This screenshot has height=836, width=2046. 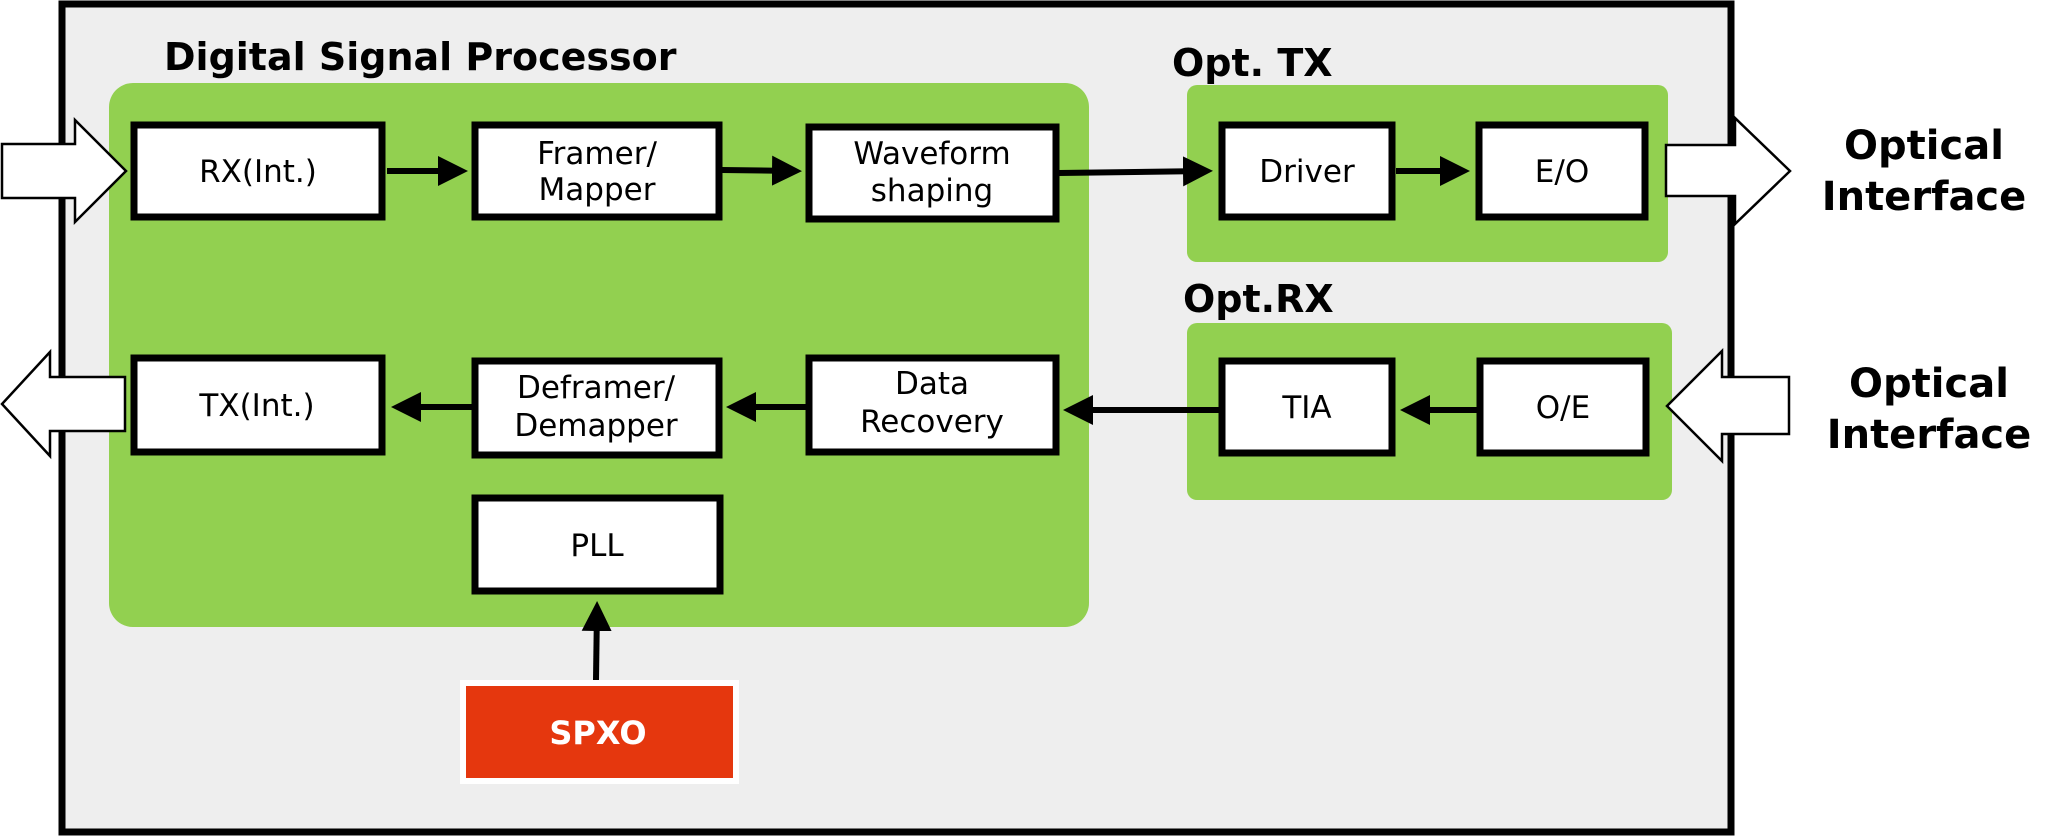 What do you see at coordinates (1258, 299) in the screenshot?
I see `opt-rx-title: Opt.RX` at bounding box center [1258, 299].